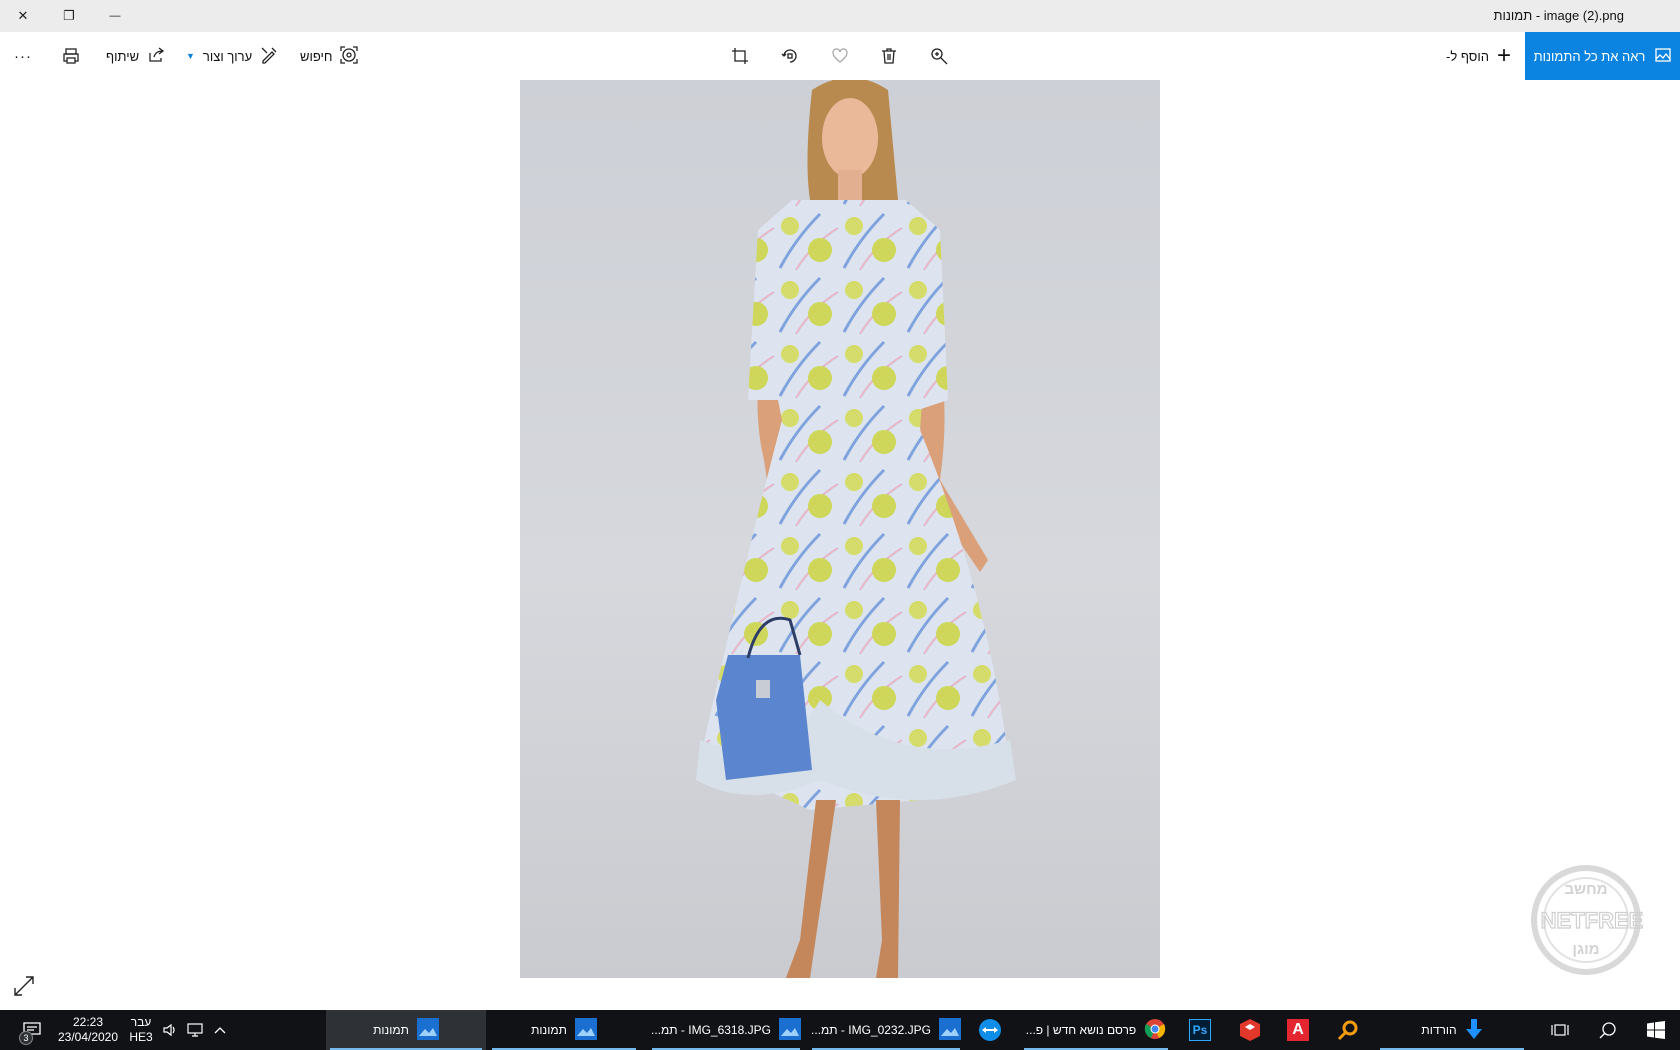  I want to click on language-bottom: HE3, so click(141, 1037).